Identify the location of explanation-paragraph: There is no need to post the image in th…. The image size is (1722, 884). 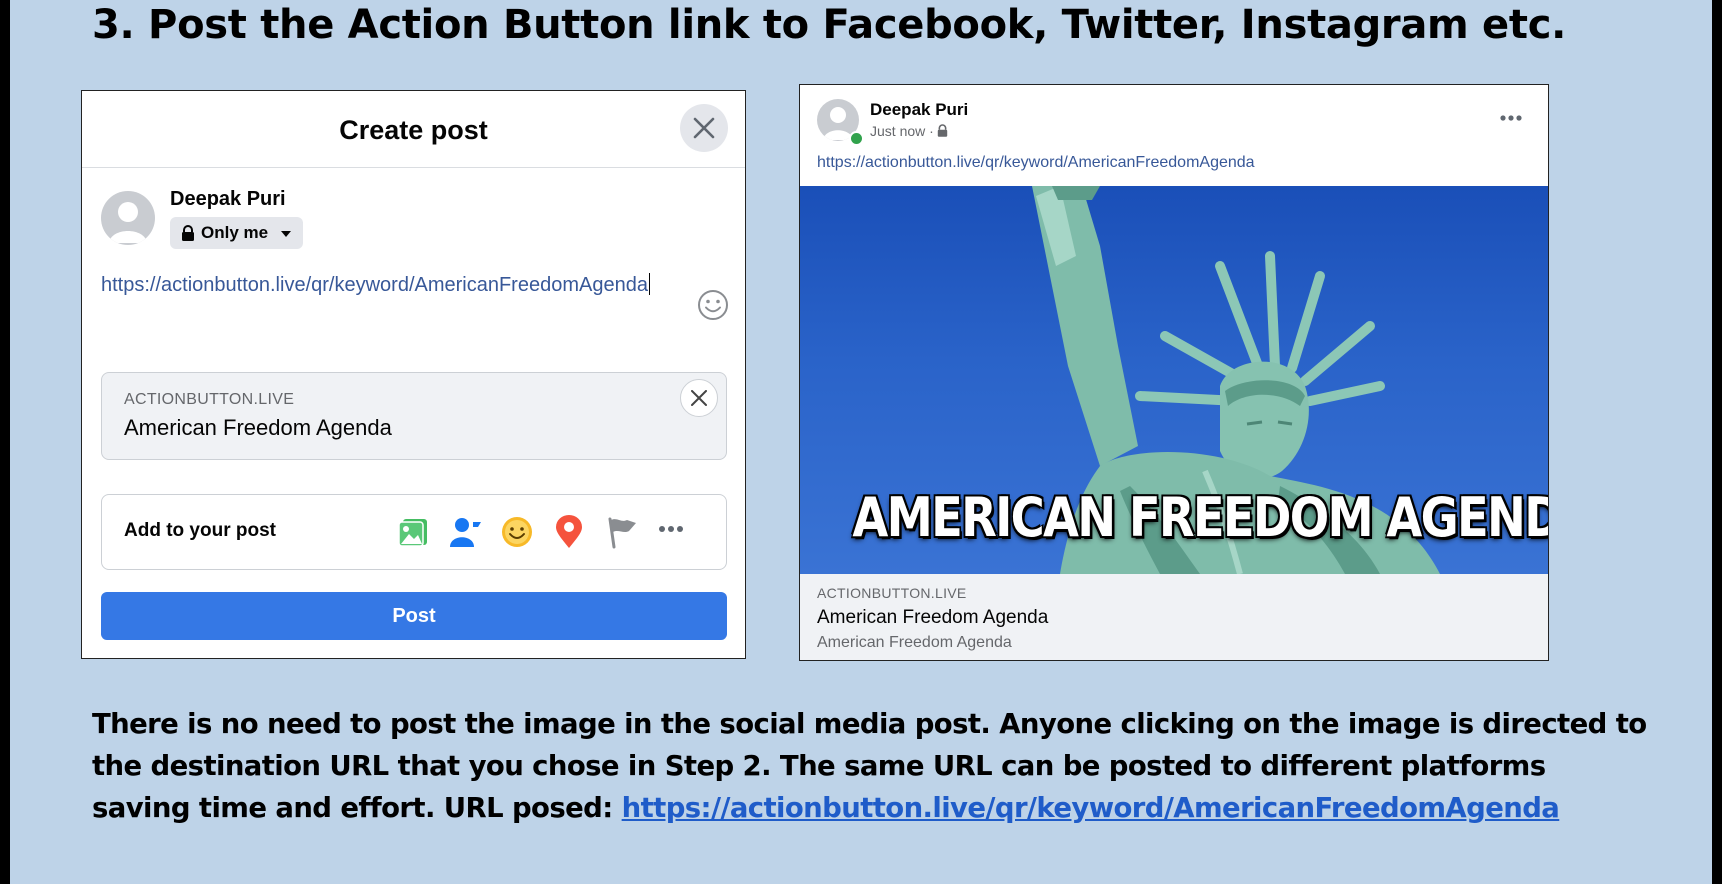
(872, 766).